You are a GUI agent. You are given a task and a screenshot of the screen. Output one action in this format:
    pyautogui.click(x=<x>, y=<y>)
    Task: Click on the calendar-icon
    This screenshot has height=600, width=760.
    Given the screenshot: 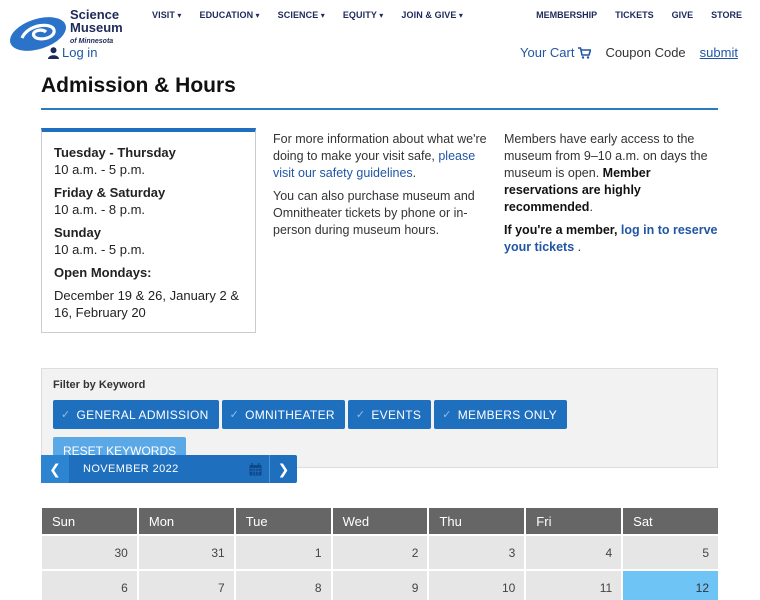 What is the action you would take?
    pyautogui.click(x=255, y=468)
    